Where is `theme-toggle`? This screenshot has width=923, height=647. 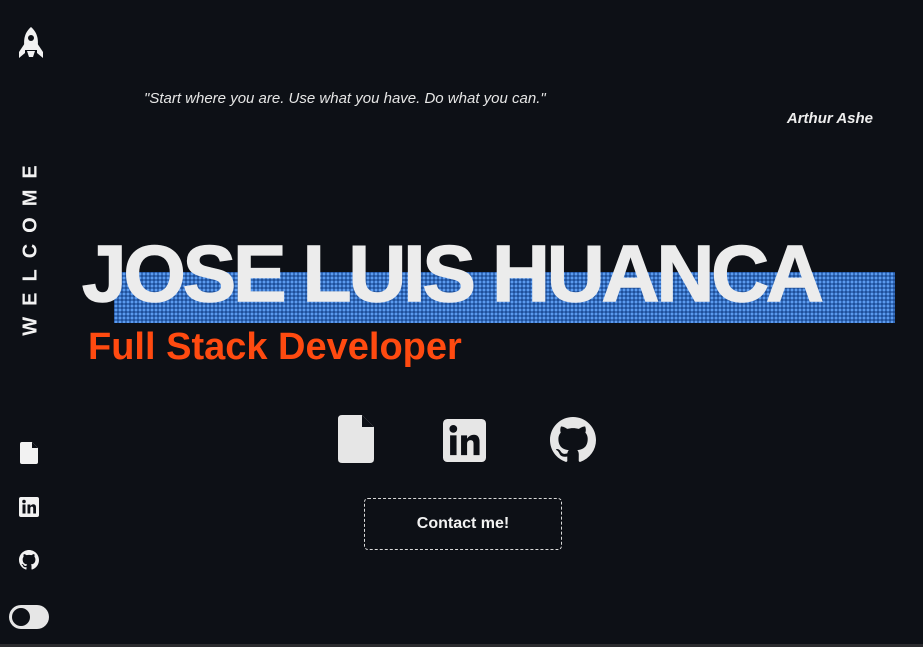
theme-toggle is located at coordinates (29, 617).